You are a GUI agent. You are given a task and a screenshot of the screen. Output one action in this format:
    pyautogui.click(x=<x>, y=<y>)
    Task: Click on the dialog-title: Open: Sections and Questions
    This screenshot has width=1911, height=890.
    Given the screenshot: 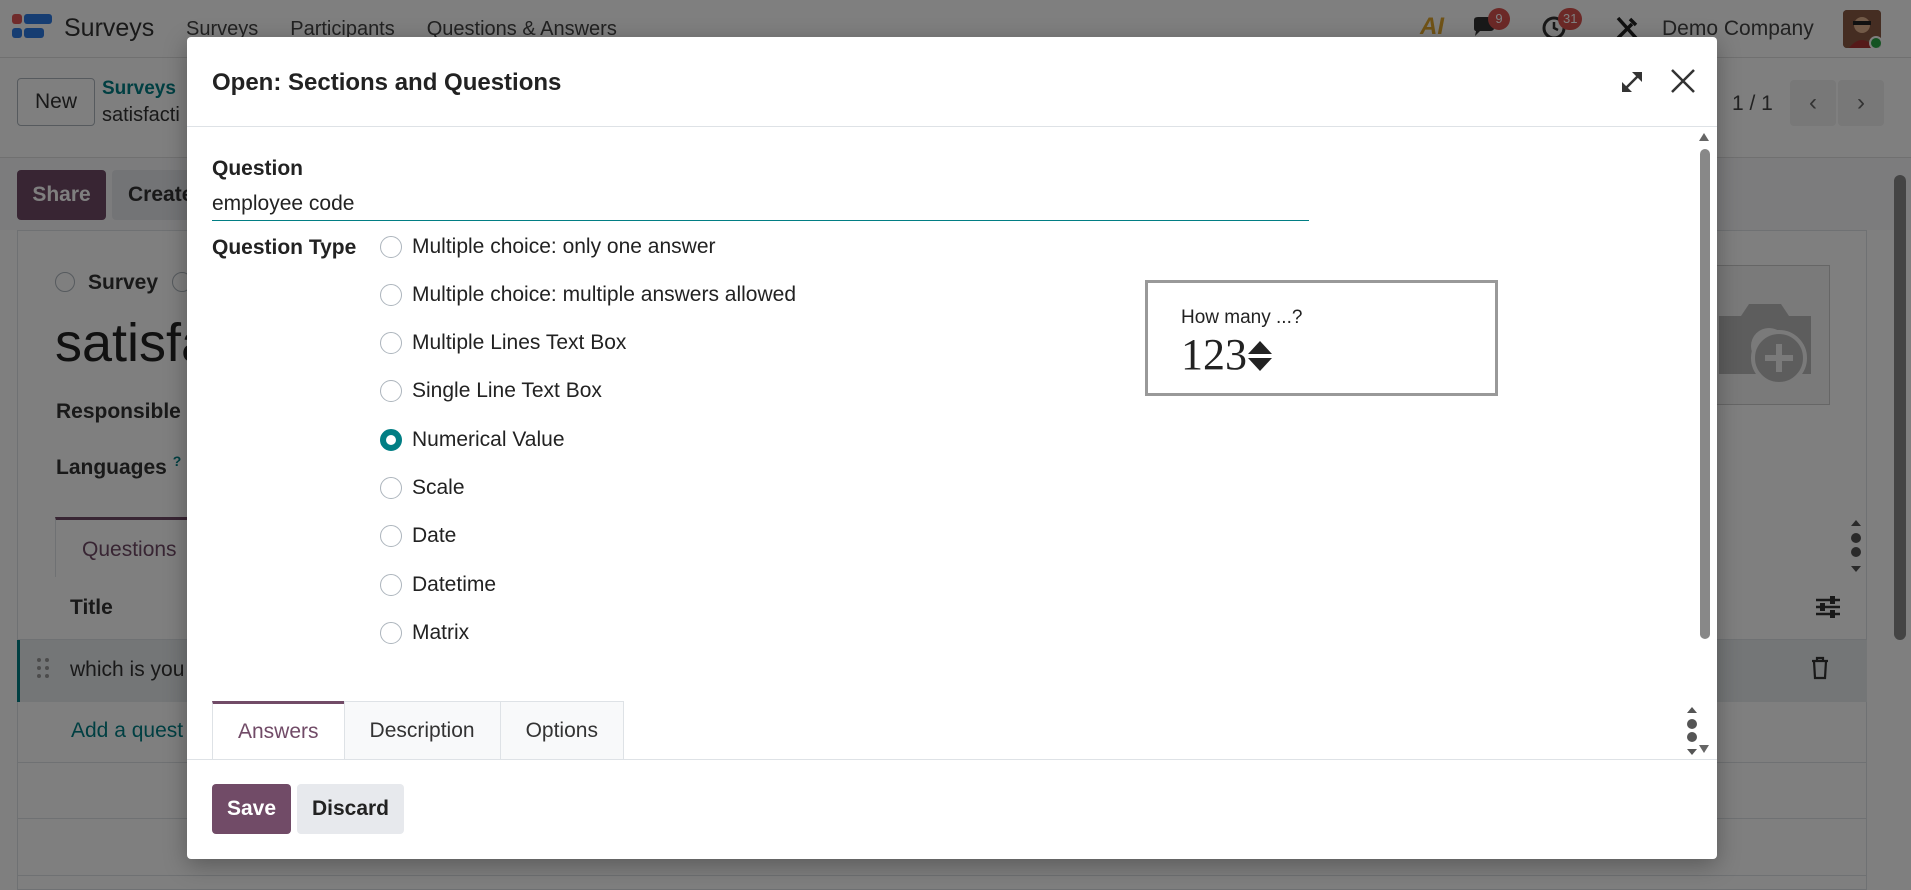 What is the action you would take?
    pyautogui.click(x=387, y=82)
    